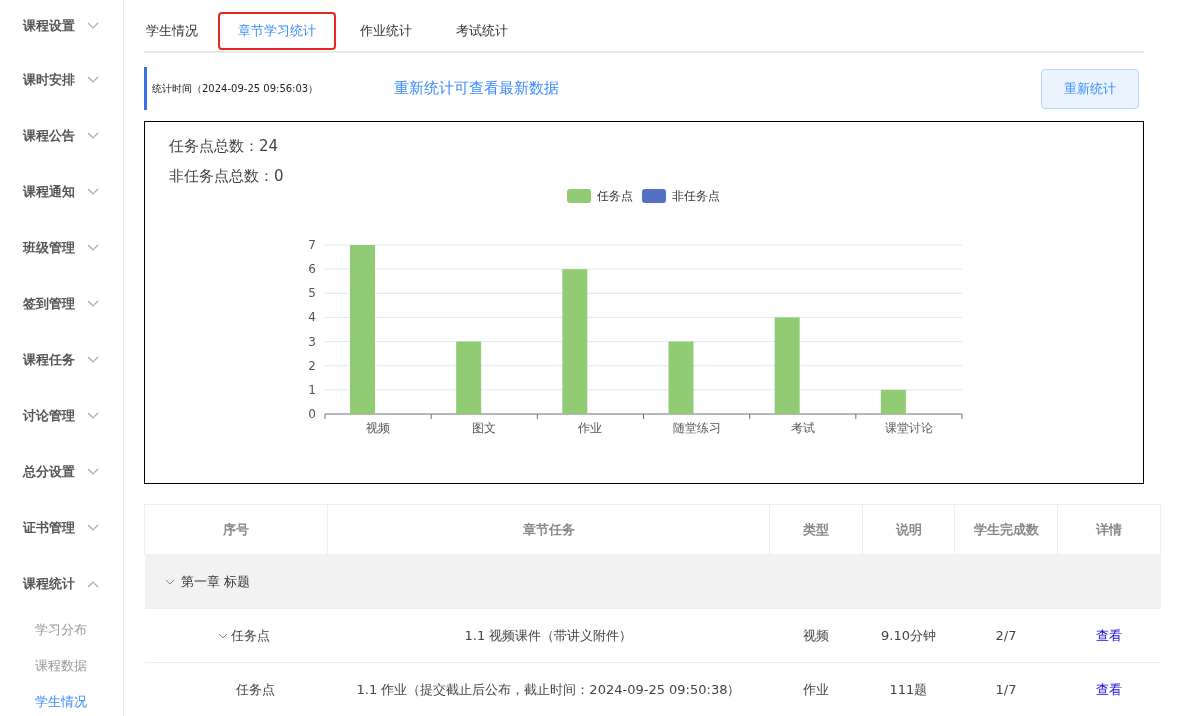 Image resolution: width=1177 pixels, height=716 pixels. What do you see at coordinates (696, 196) in the screenshot?
I see `legend-label: 非任务点` at bounding box center [696, 196].